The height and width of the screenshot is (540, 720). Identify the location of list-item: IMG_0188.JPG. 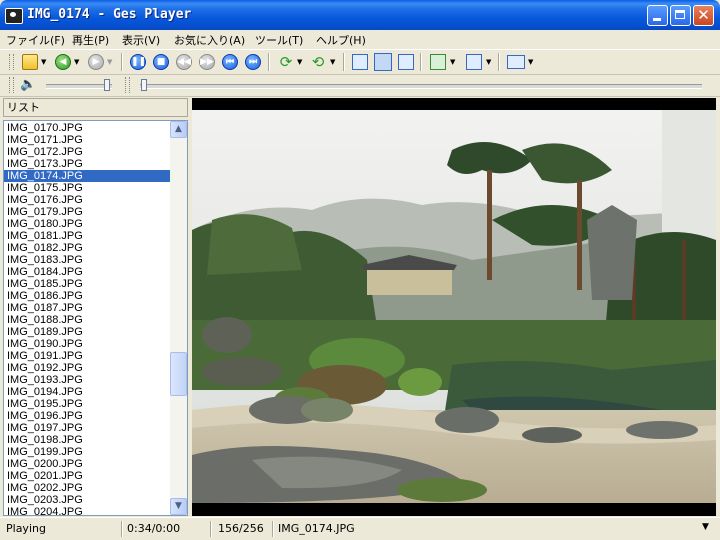
(87, 320).